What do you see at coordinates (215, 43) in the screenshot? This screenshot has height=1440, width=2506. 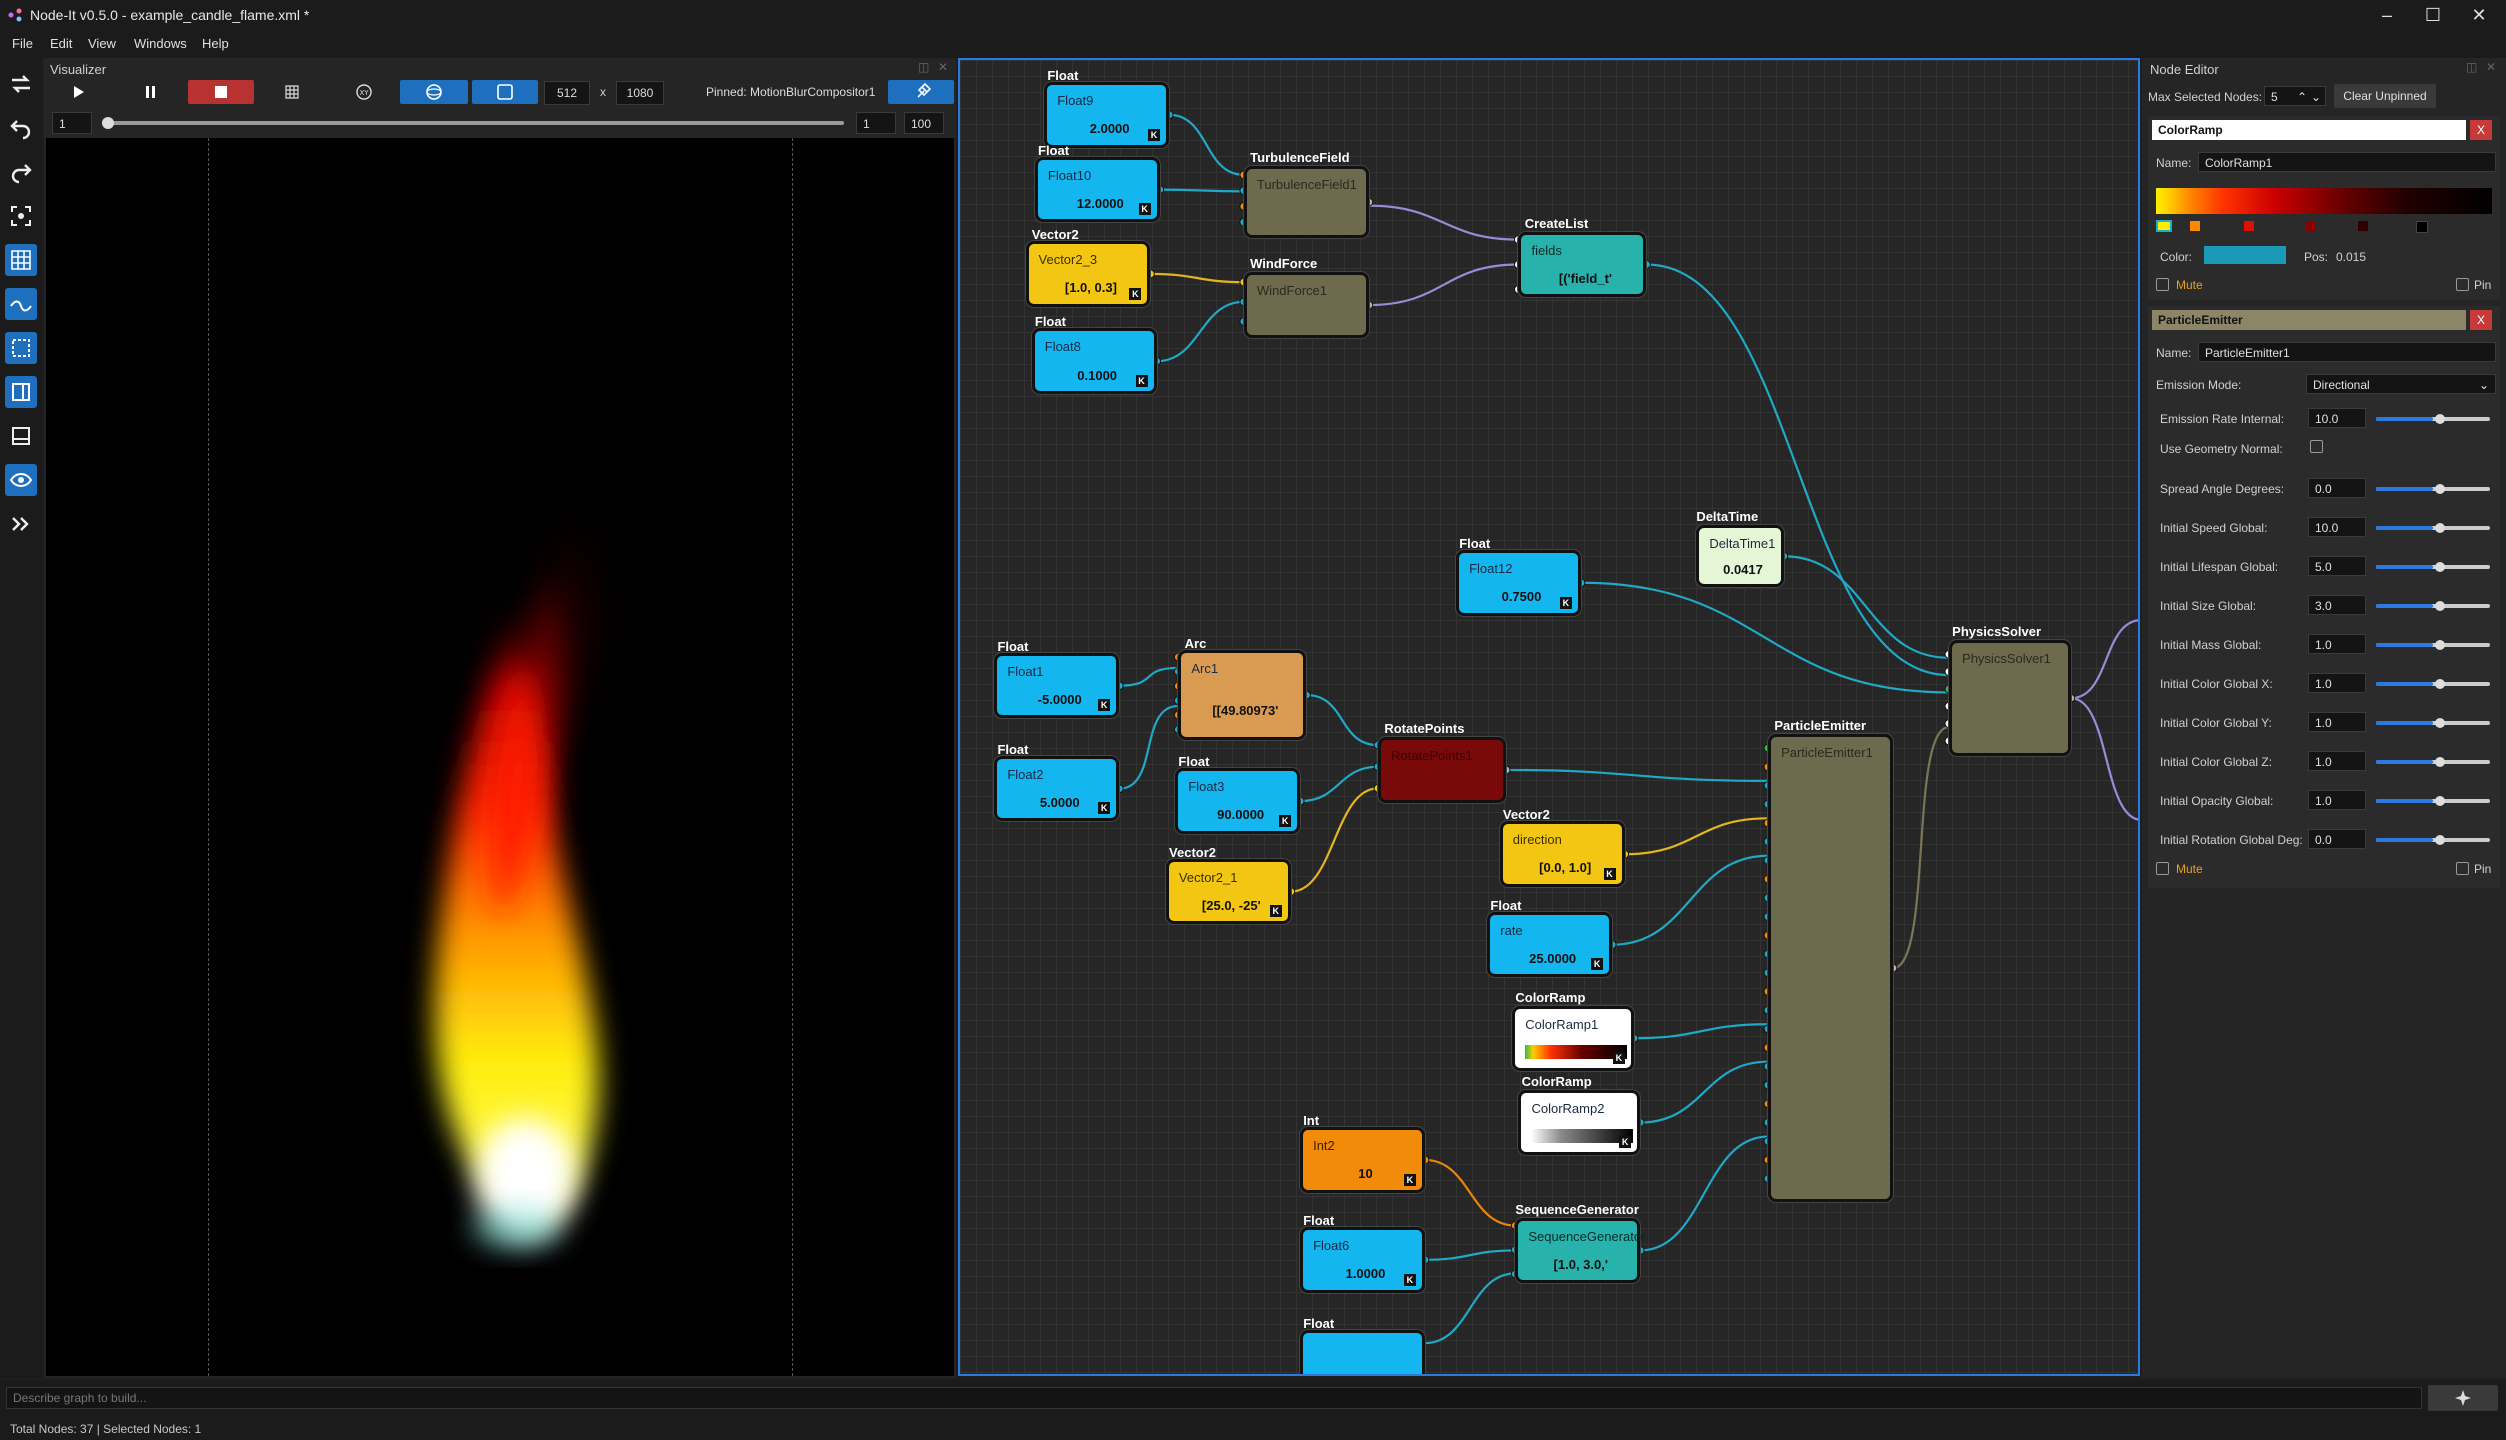 I see `menu-help: Help` at bounding box center [215, 43].